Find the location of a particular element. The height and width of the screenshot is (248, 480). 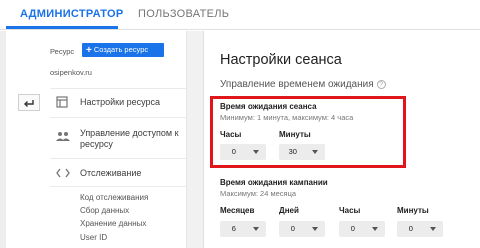

sidebar-item-label: Отслеживание is located at coordinates (111, 173).